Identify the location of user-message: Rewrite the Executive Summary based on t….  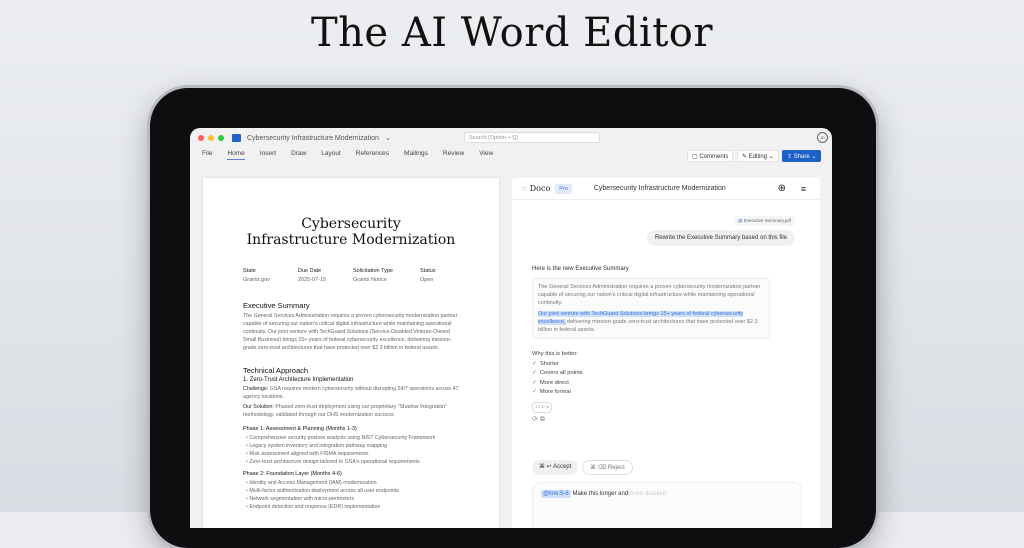
(720, 238).